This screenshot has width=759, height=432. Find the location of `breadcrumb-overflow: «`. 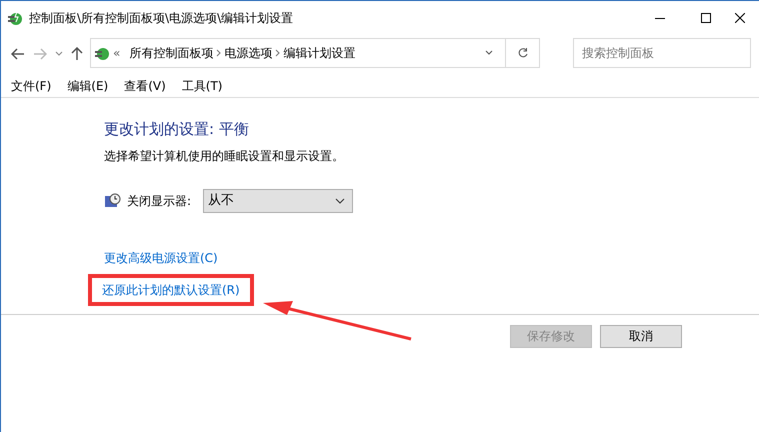

breadcrumb-overflow: « is located at coordinates (116, 53).